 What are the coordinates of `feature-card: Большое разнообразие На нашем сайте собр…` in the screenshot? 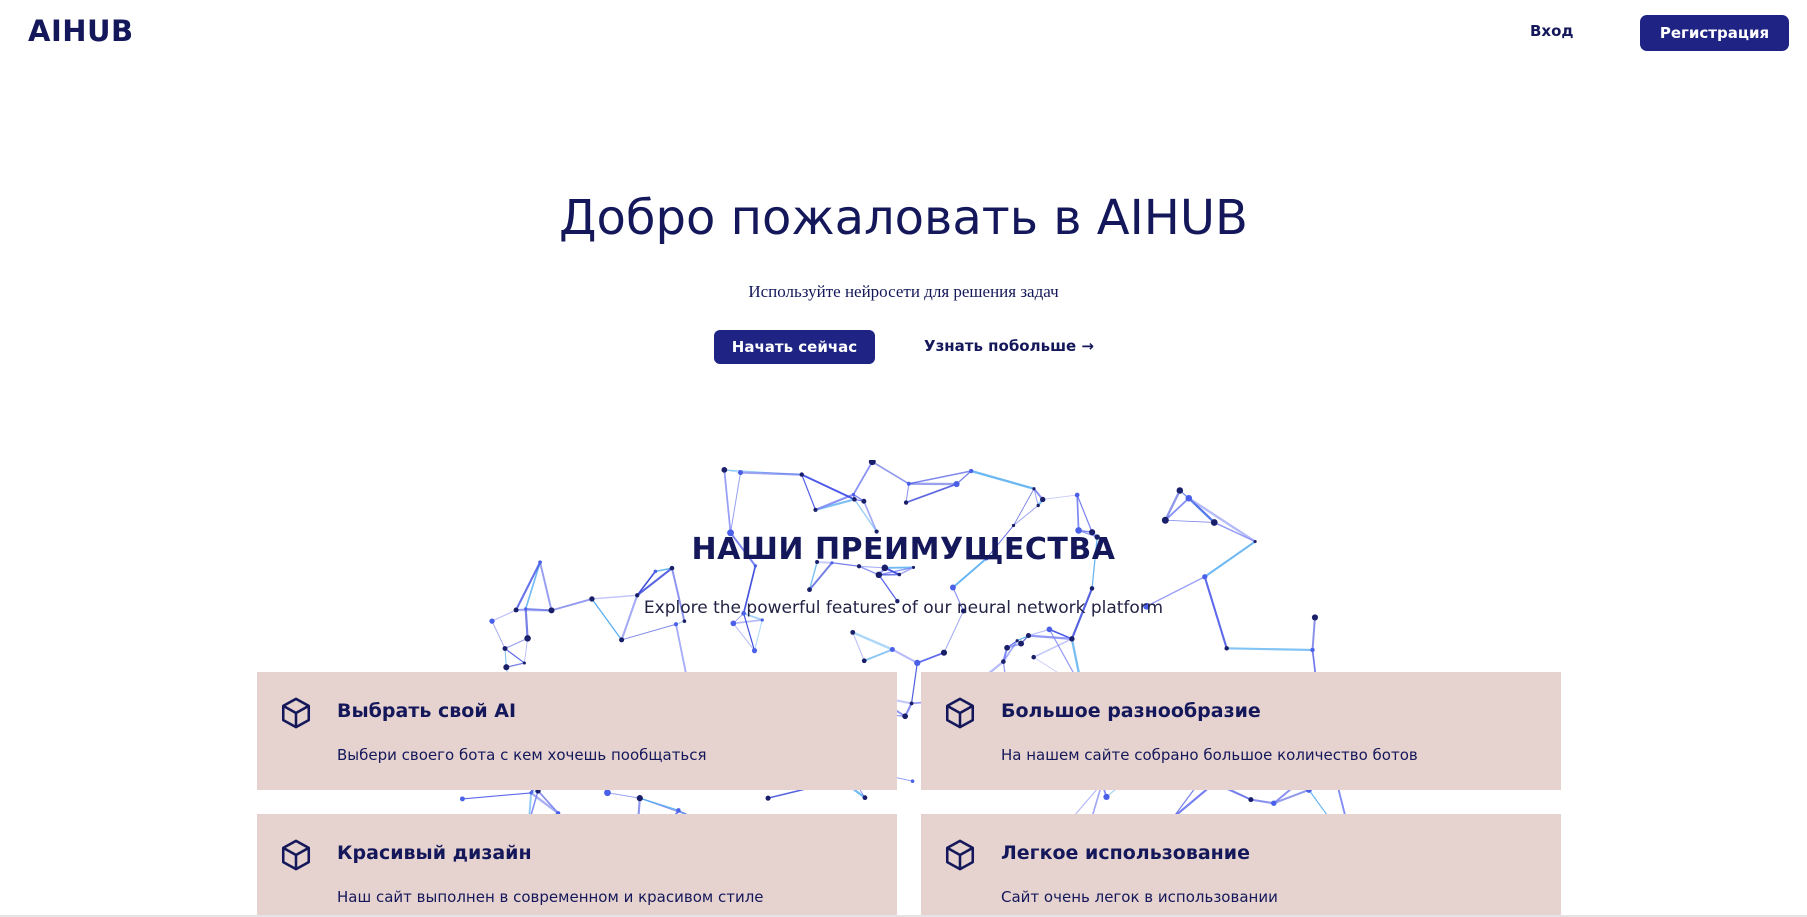 It's located at (1241, 731).